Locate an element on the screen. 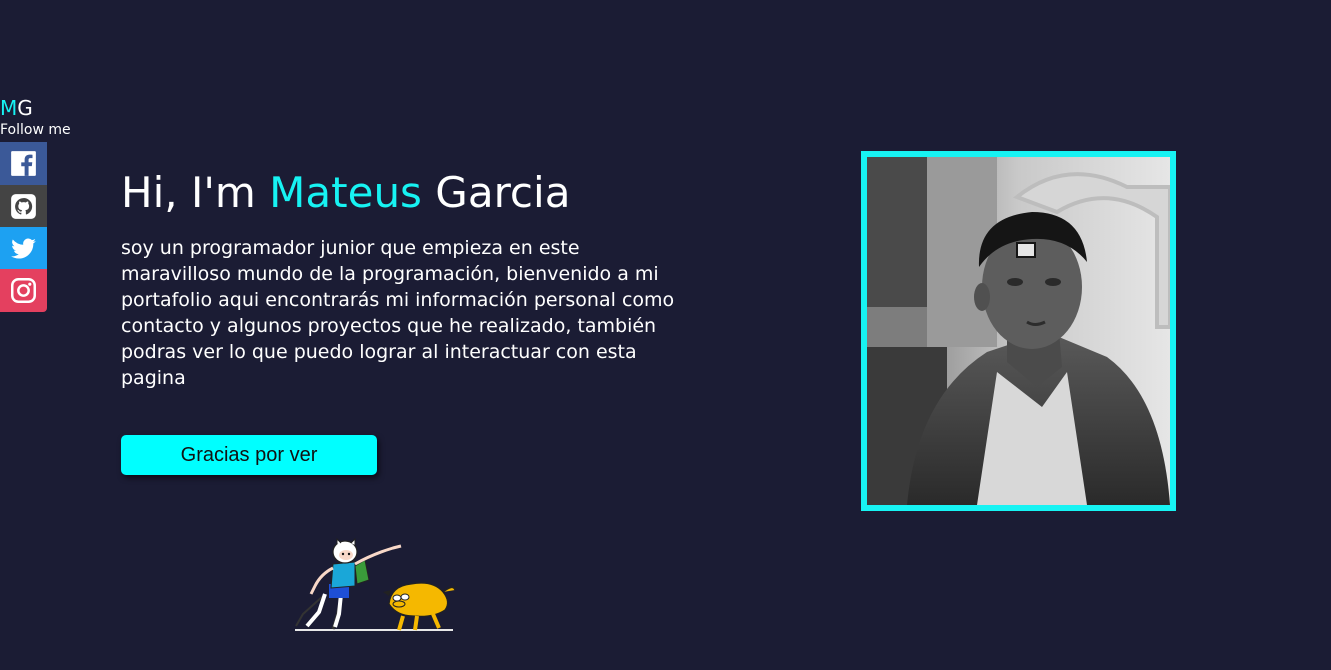 This screenshot has height=670, width=1331. github-icon is located at coordinates (23, 206).